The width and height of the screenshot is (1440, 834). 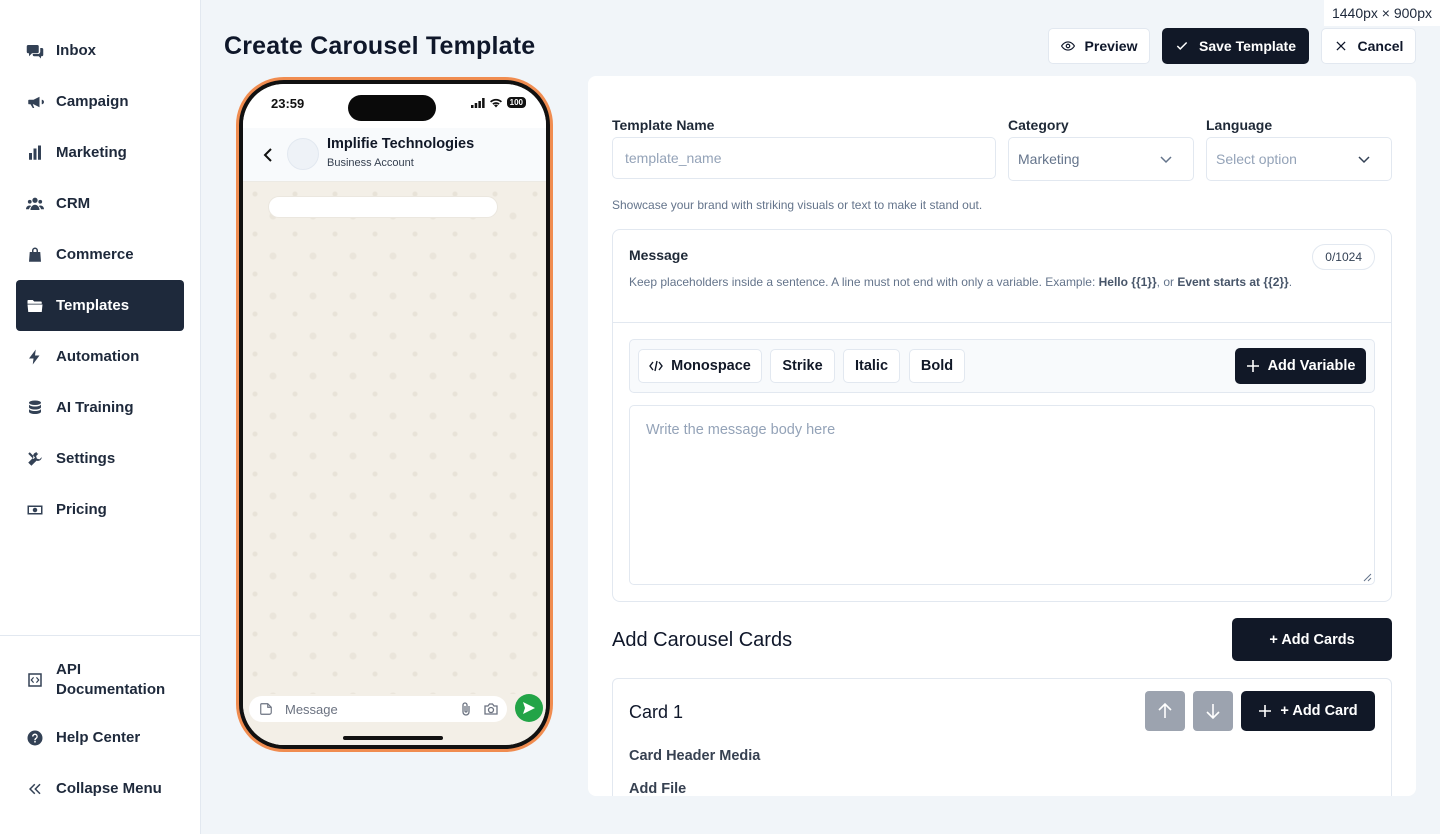 What do you see at coordinates (1239, 125) in the screenshot?
I see `language-label: Language` at bounding box center [1239, 125].